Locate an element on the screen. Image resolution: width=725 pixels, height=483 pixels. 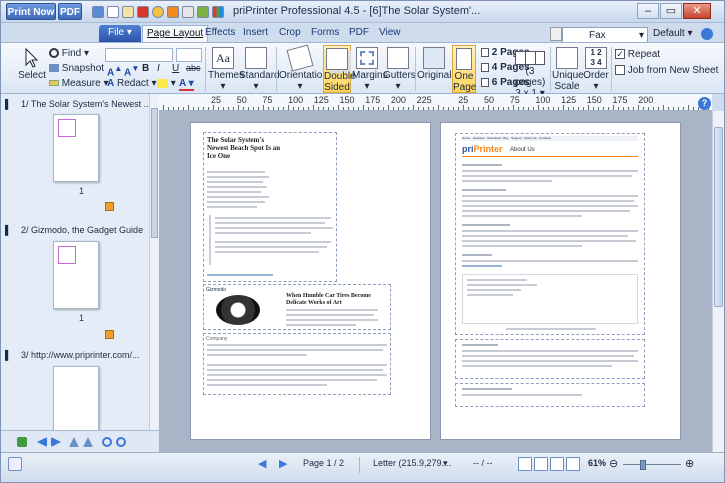
preview-scrollbar is located at coordinates (718, 281).